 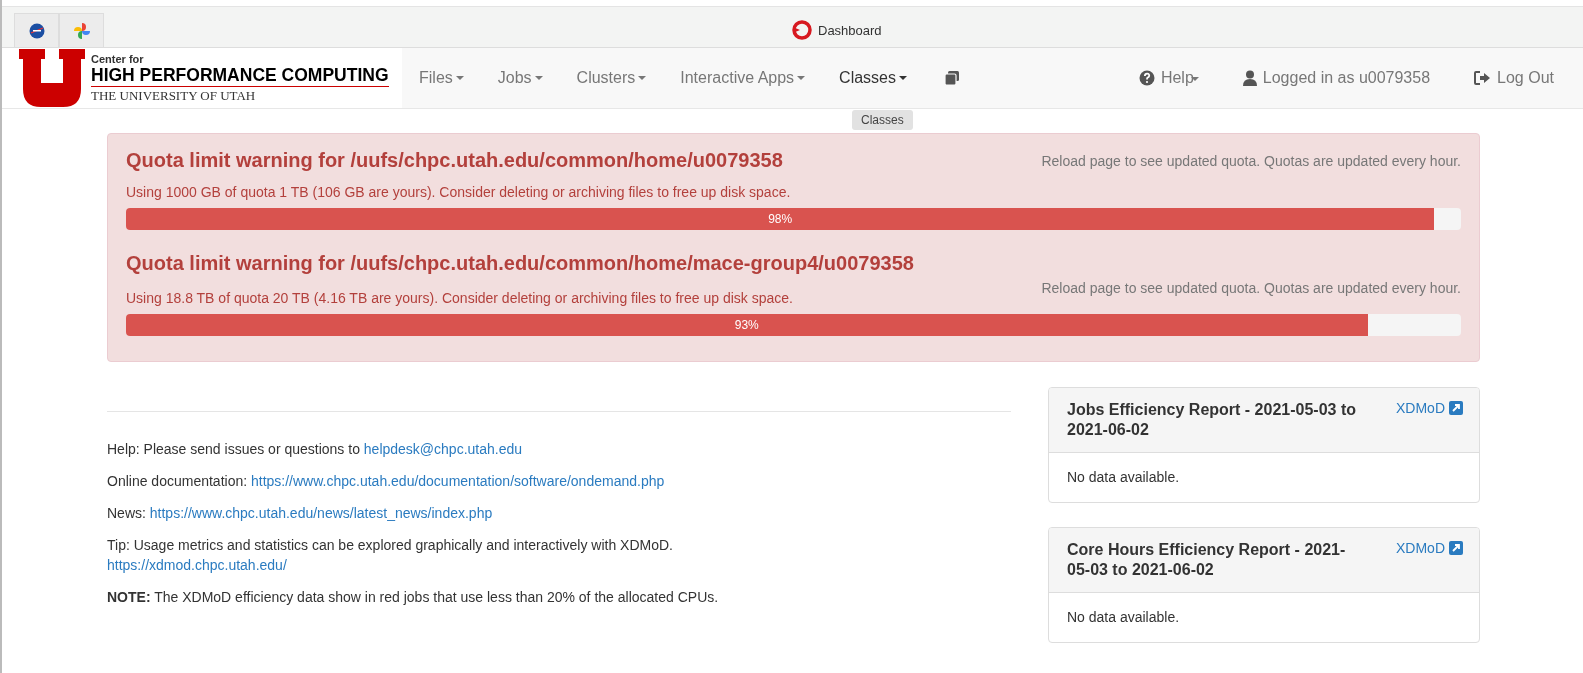 What do you see at coordinates (454, 160) in the screenshot?
I see `quota-title: Quota limit warning for /uufs/chpc.utah.edu/common/home/u0079358` at bounding box center [454, 160].